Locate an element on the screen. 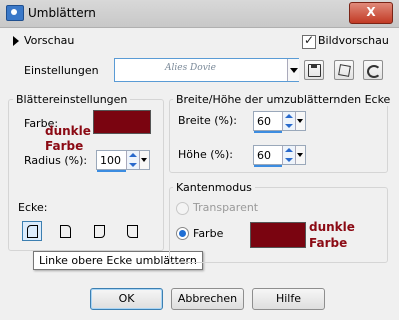 This screenshot has height=320, width=399. radius-dropdown-icon is located at coordinates (144, 160).